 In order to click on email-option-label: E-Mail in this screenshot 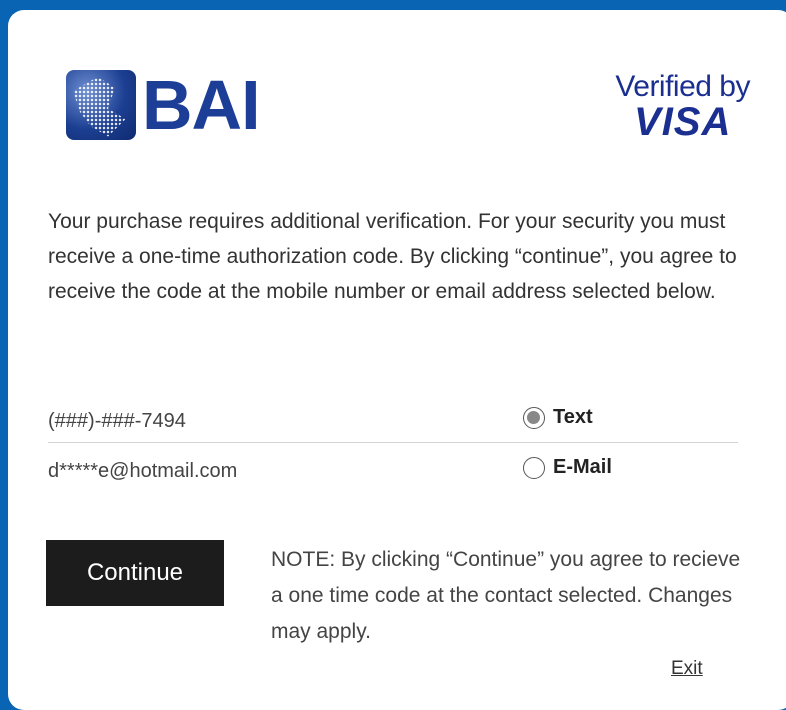, I will do `click(582, 467)`.